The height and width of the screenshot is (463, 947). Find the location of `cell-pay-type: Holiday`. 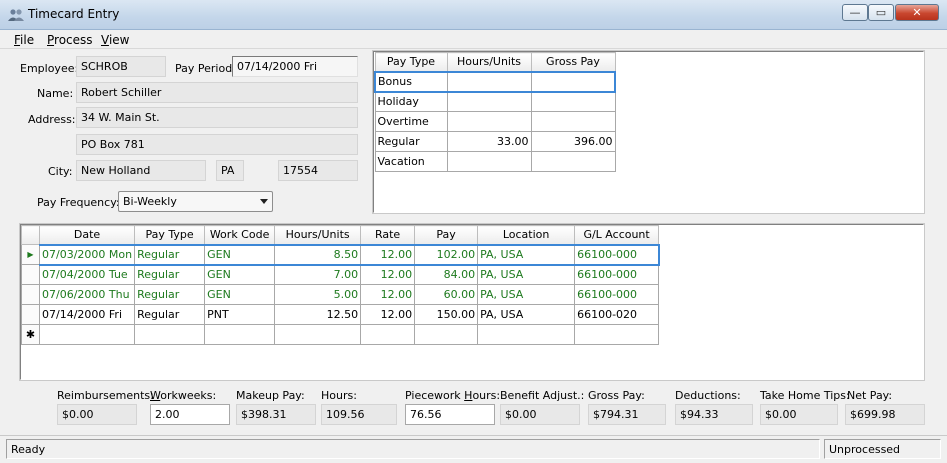

cell-pay-type: Holiday is located at coordinates (411, 101).